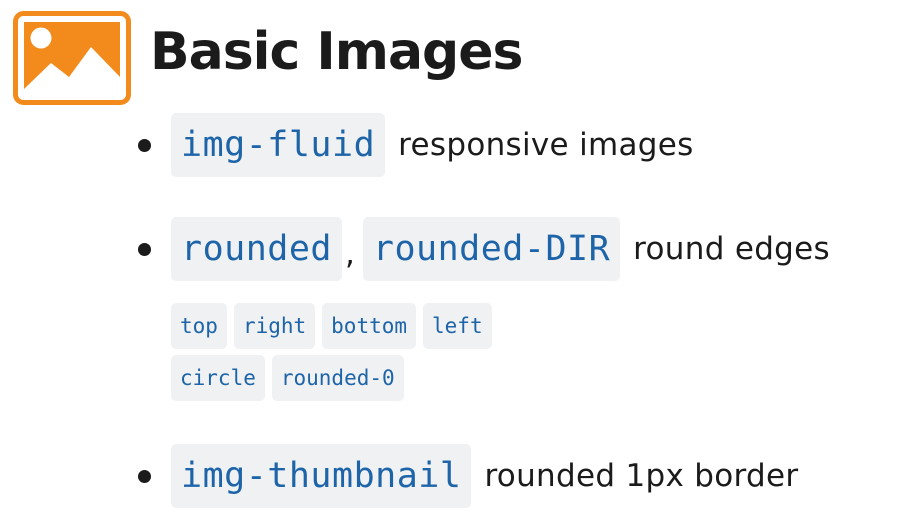  I want to click on list-item: img-thumbnail rounded 1px border, so click(484, 476).